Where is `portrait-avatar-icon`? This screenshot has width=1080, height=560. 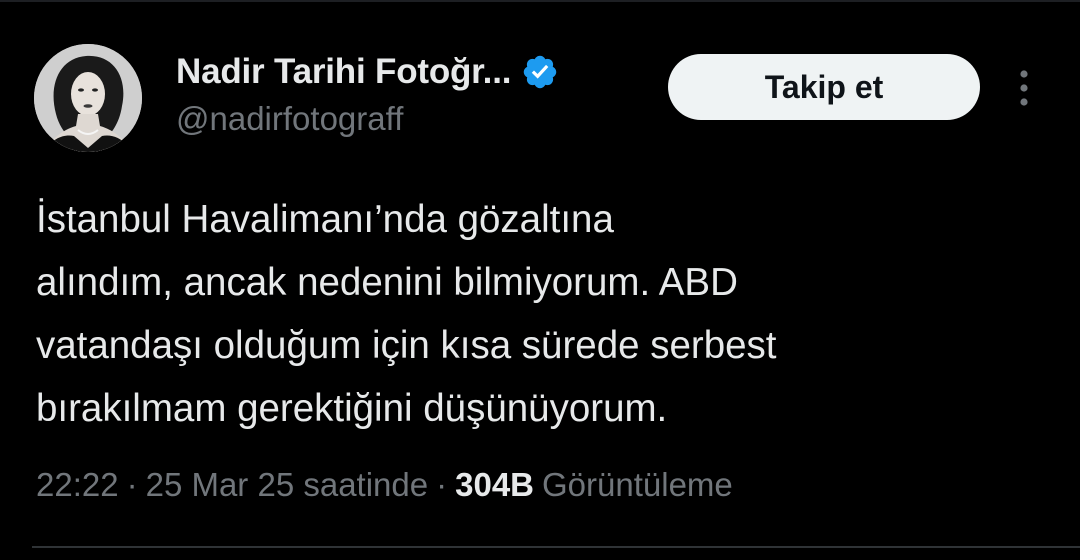 portrait-avatar-icon is located at coordinates (88, 98).